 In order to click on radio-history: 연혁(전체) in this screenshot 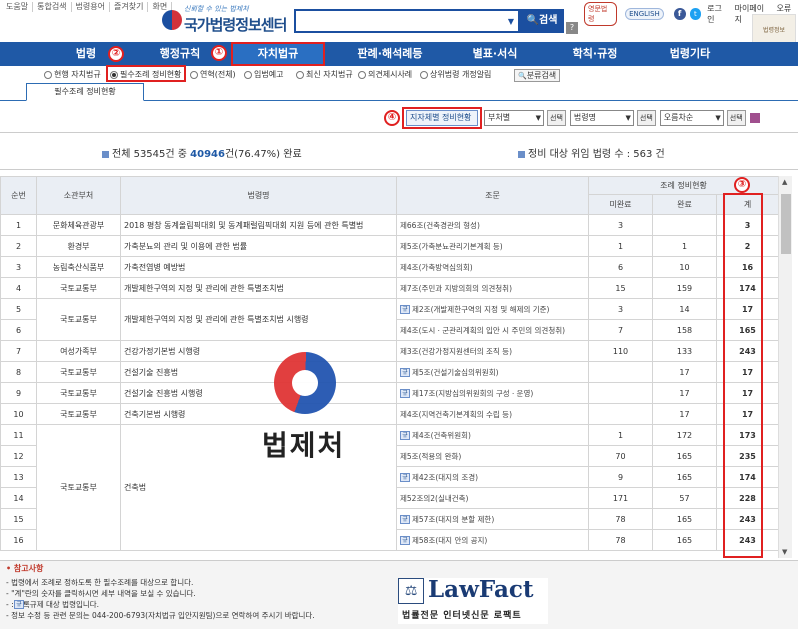, I will do `click(213, 74)`.